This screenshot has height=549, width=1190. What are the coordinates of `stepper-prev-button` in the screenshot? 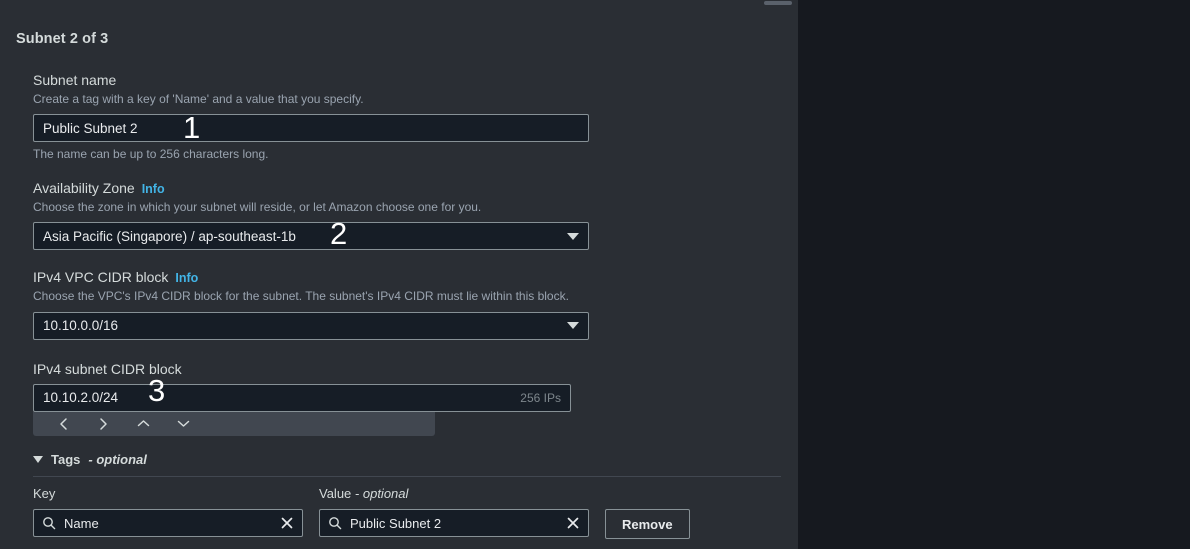 It's located at (63, 424).